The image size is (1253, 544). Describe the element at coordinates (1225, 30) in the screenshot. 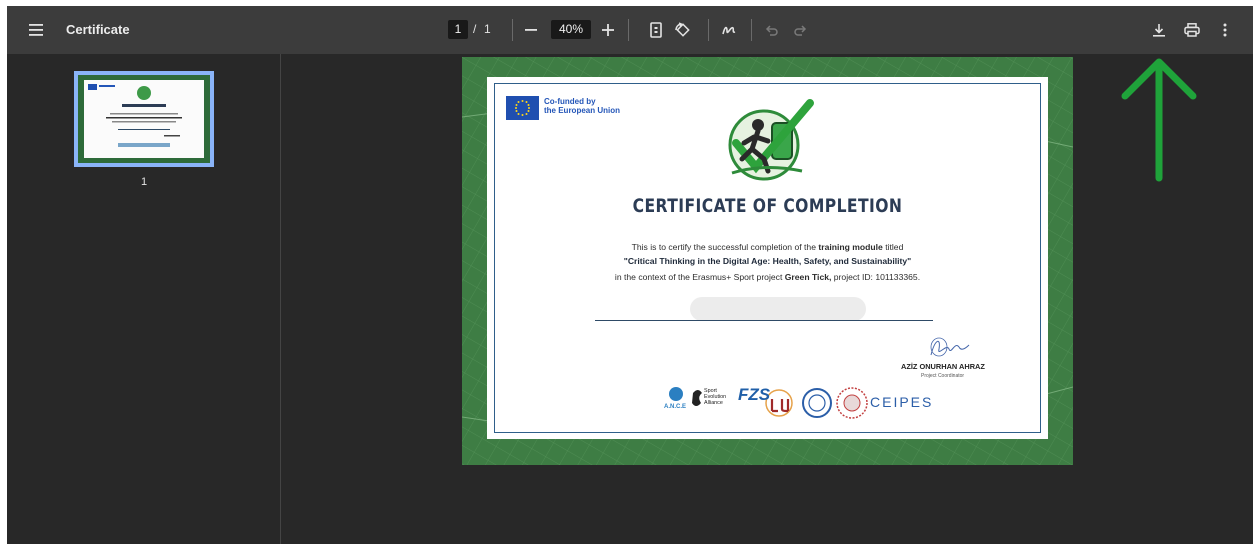

I see `more-options-icon` at that location.